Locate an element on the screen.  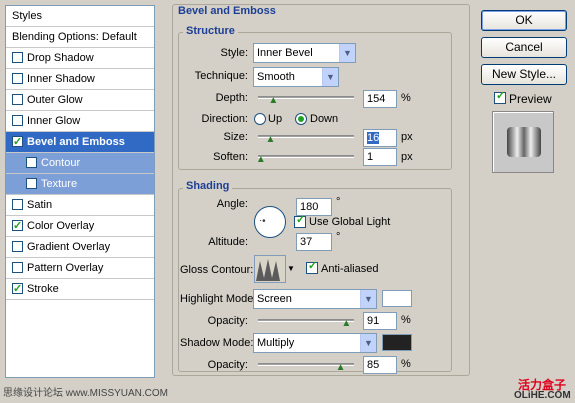
depth-slider-thumb: ▲ is located at coordinates (273, 101).